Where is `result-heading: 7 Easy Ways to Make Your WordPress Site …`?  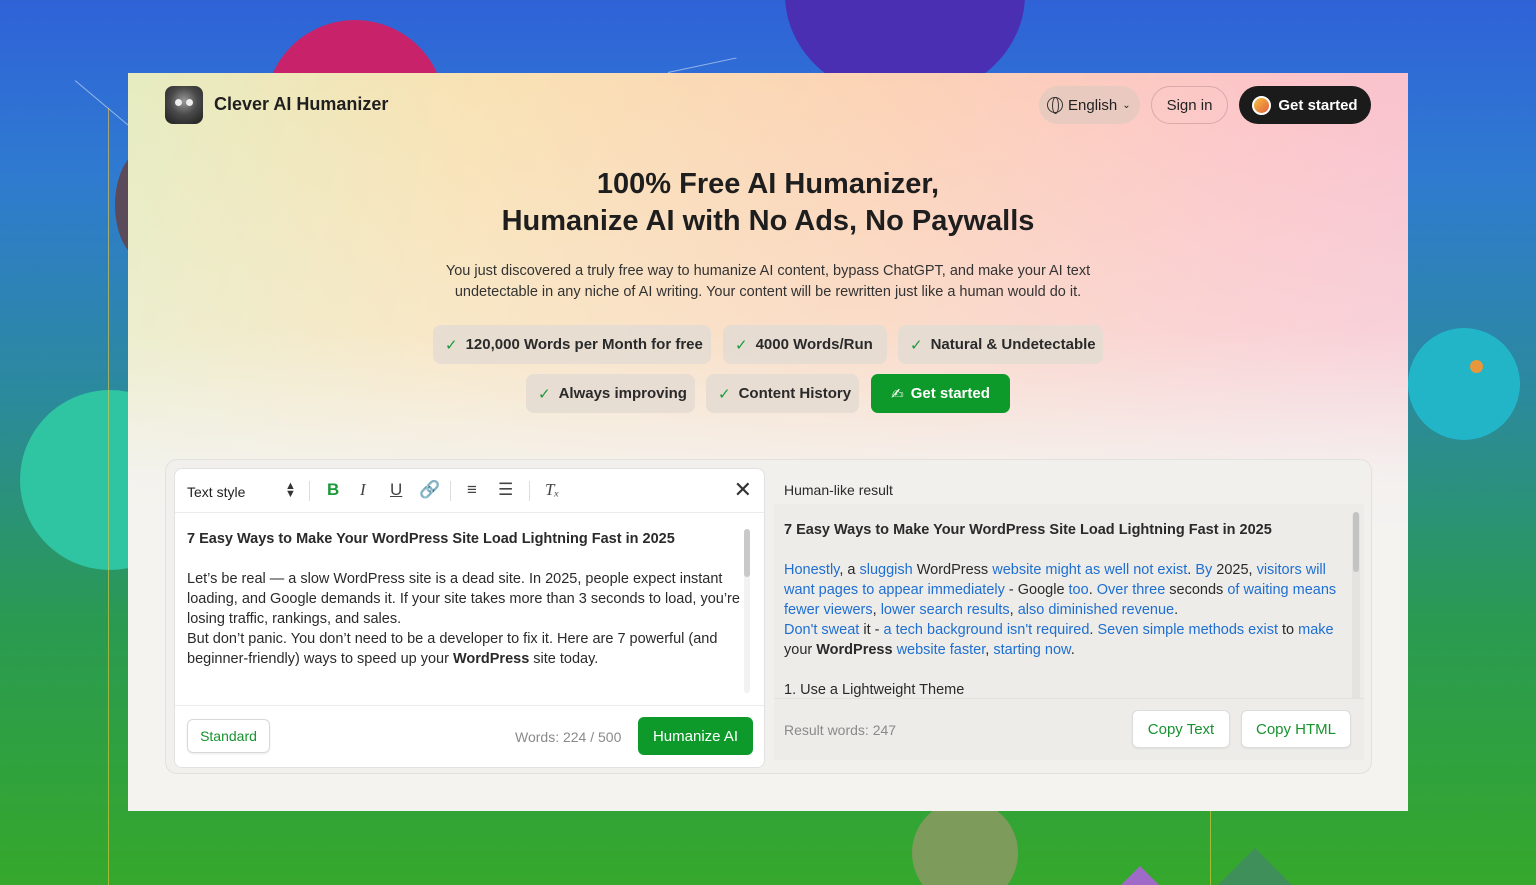 result-heading: 7 Easy Ways to Make Your WordPress Site … is located at coordinates (1028, 530).